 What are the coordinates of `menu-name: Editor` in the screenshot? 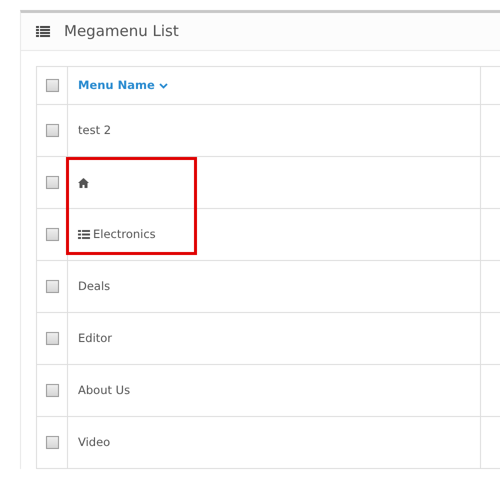 It's located at (95, 337).